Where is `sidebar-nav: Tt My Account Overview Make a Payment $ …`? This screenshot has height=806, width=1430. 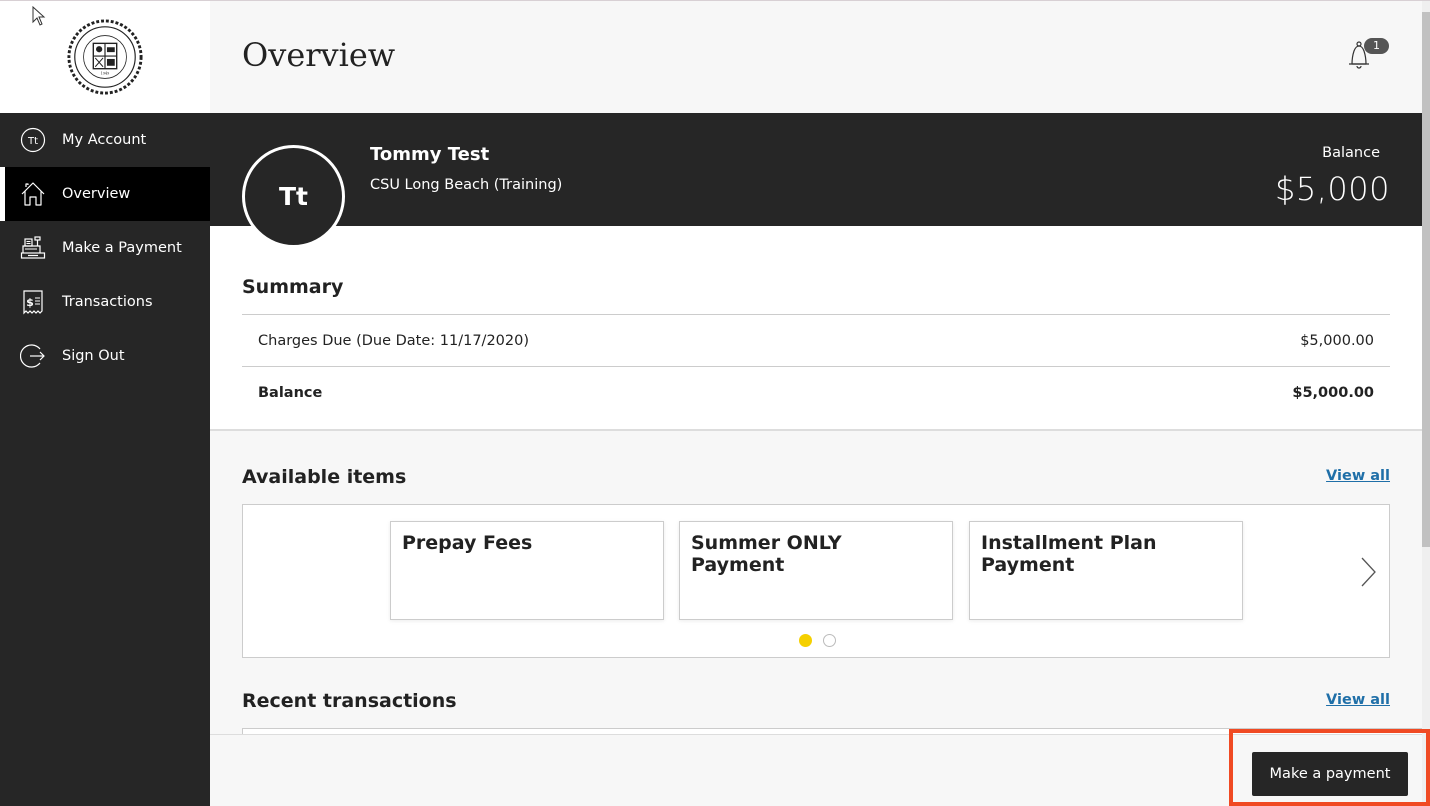 sidebar-nav: Tt My Account Overview Make a Payment $ … is located at coordinates (105, 248).